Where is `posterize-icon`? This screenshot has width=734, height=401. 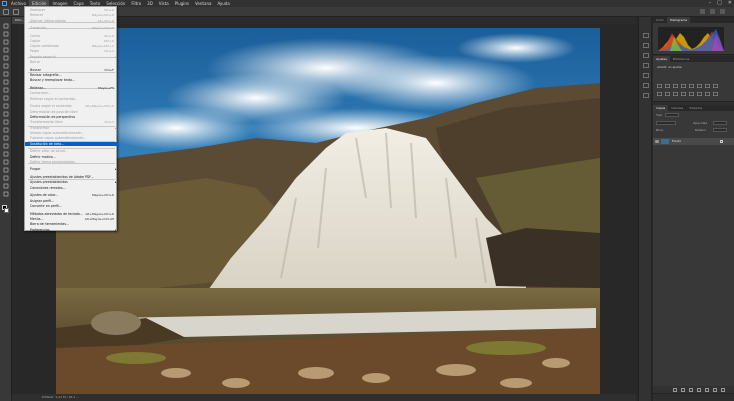
posterize-icon is located at coordinates (691, 88).